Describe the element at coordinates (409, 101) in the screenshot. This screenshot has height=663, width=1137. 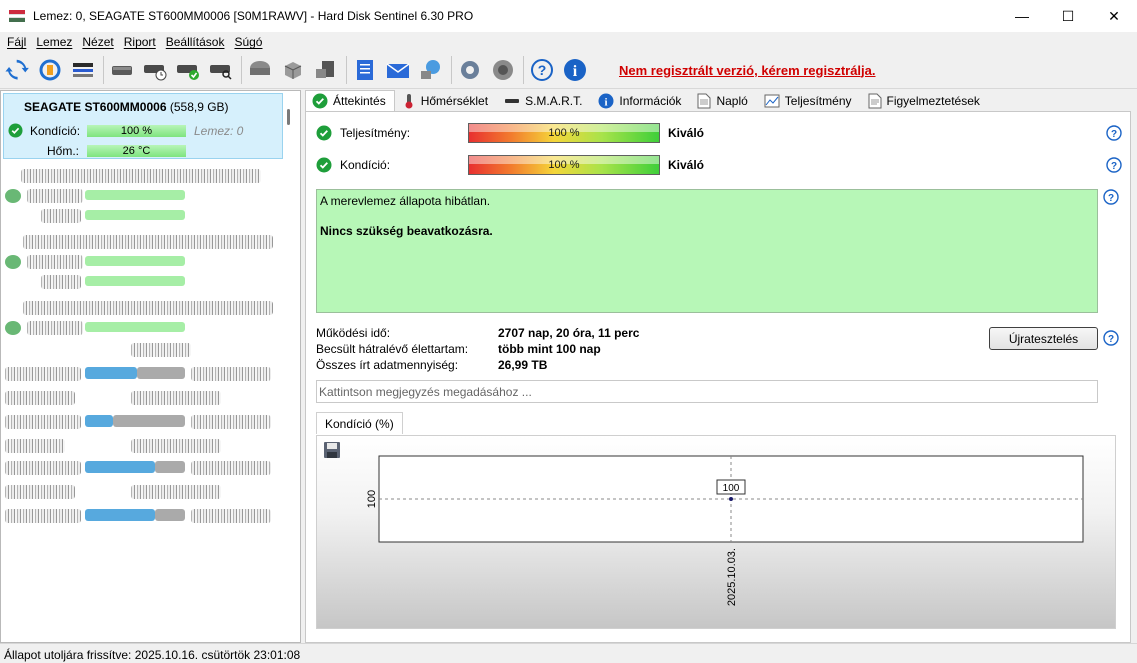
I see `thermometer-icon` at that location.